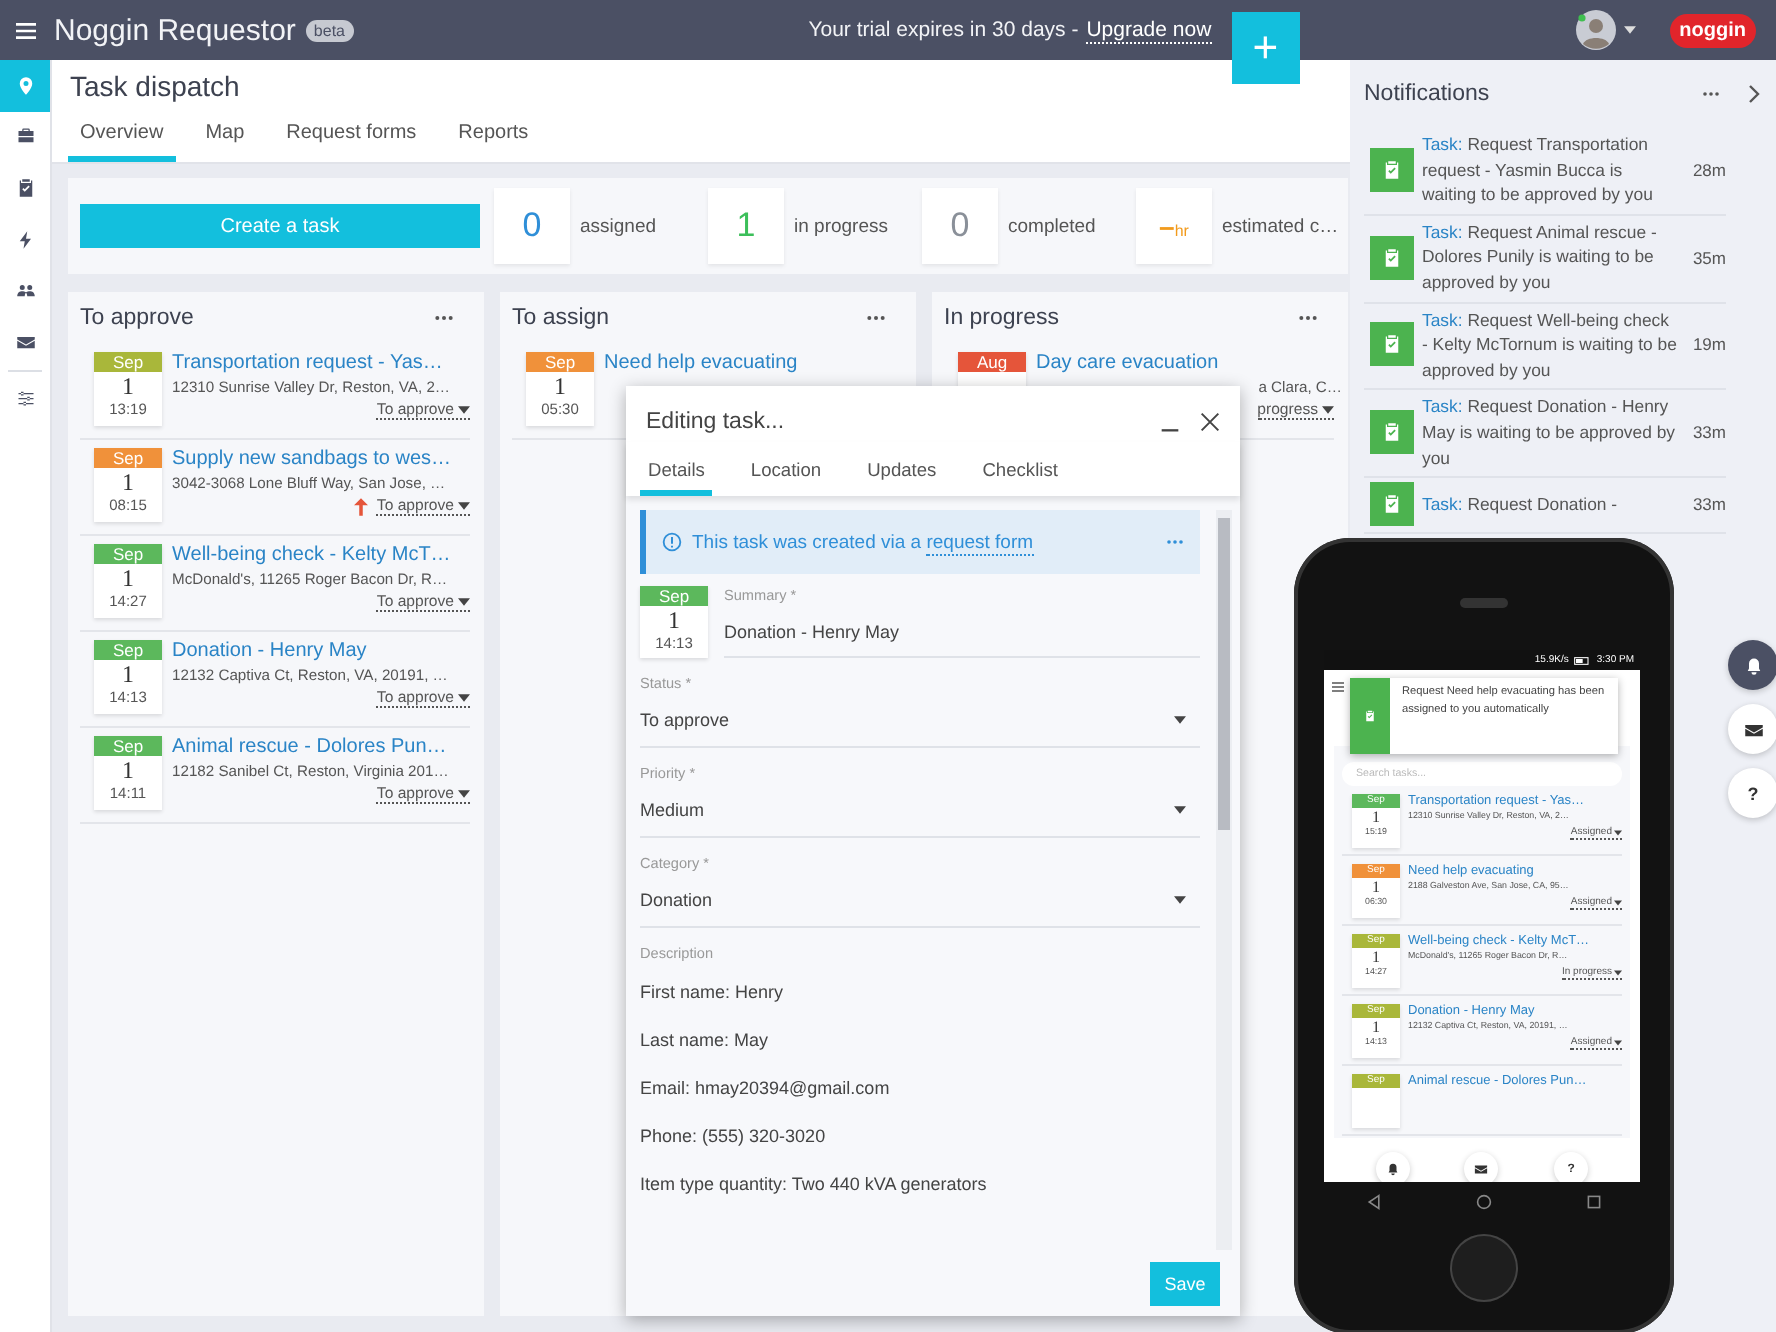 This screenshot has width=1776, height=1332. I want to click on bell-button, so click(1392, 1167).